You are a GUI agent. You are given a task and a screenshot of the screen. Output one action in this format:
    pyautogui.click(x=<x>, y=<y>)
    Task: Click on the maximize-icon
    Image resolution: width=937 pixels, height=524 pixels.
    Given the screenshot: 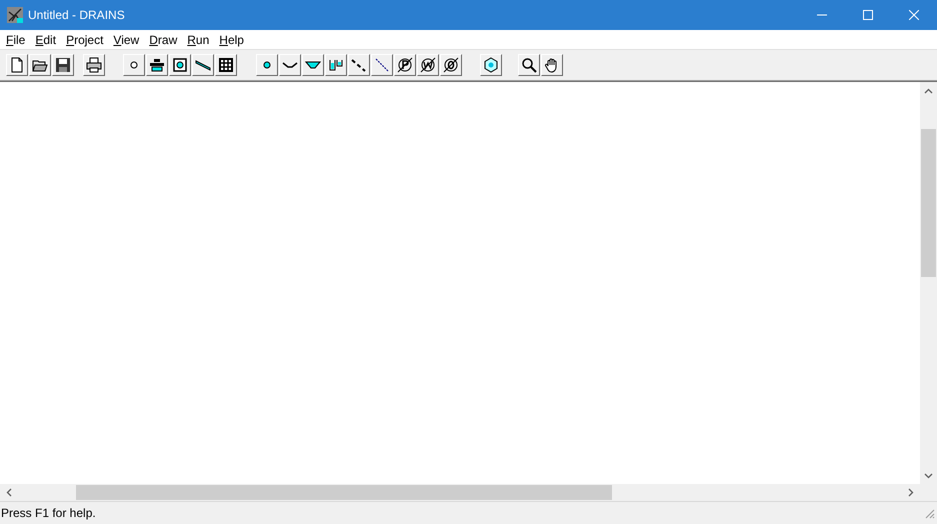 What is the action you would take?
    pyautogui.click(x=868, y=15)
    